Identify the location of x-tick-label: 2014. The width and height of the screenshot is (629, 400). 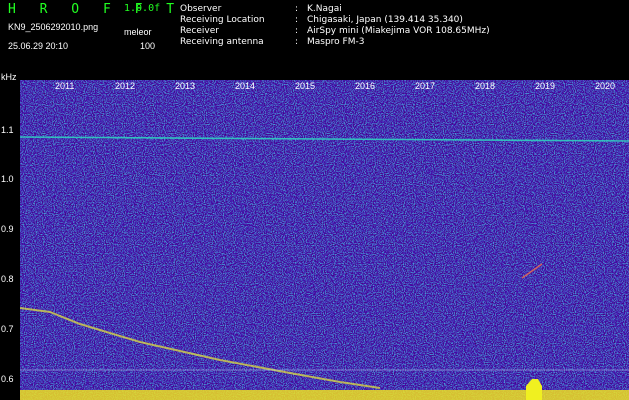
(245, 86).